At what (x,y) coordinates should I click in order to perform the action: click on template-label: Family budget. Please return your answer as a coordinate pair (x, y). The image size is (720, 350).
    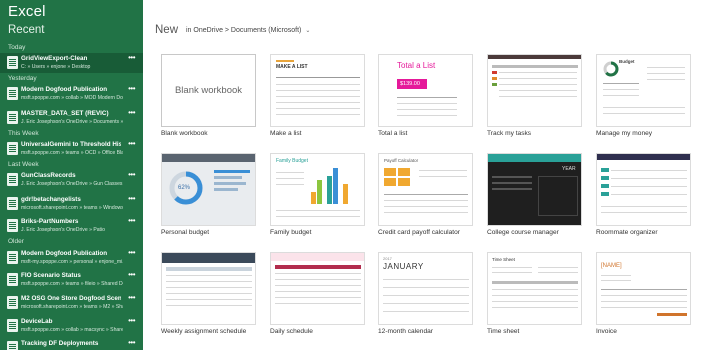
    Looking at the image, I should click on (291, 232).